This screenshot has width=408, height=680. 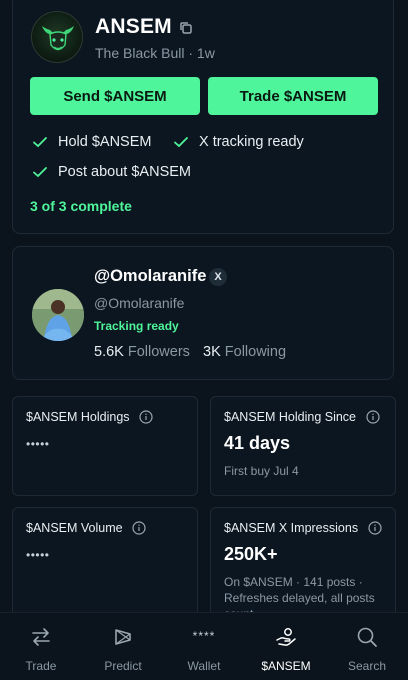 I want to click on profile-username: @Omolaranife, so click(x=139, y=303).